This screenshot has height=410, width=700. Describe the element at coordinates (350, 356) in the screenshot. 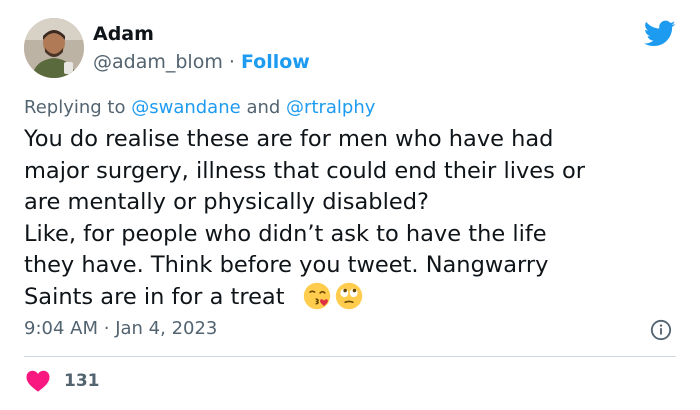

I see `divider` at that location.